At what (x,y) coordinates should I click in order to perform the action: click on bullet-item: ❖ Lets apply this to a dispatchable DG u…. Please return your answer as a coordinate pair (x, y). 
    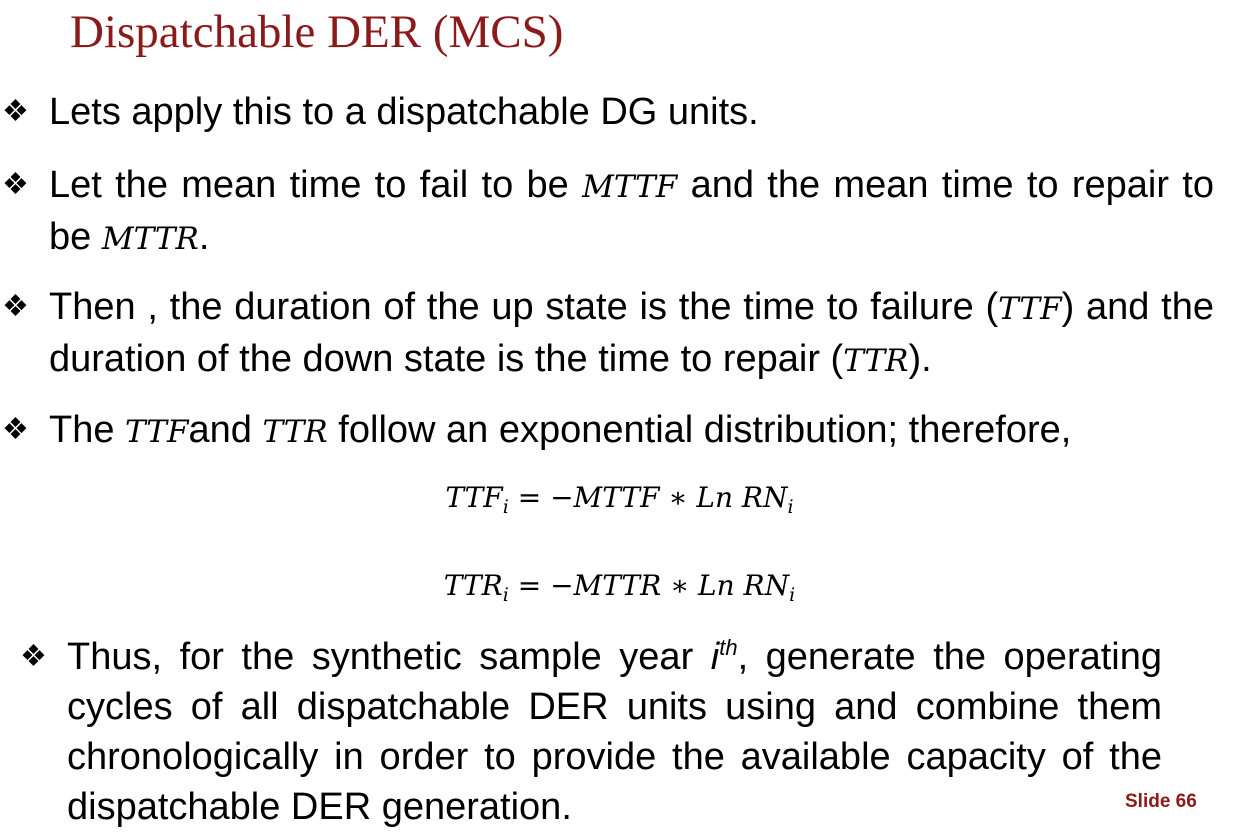
    Looking at the image, I should click on (607, 112).